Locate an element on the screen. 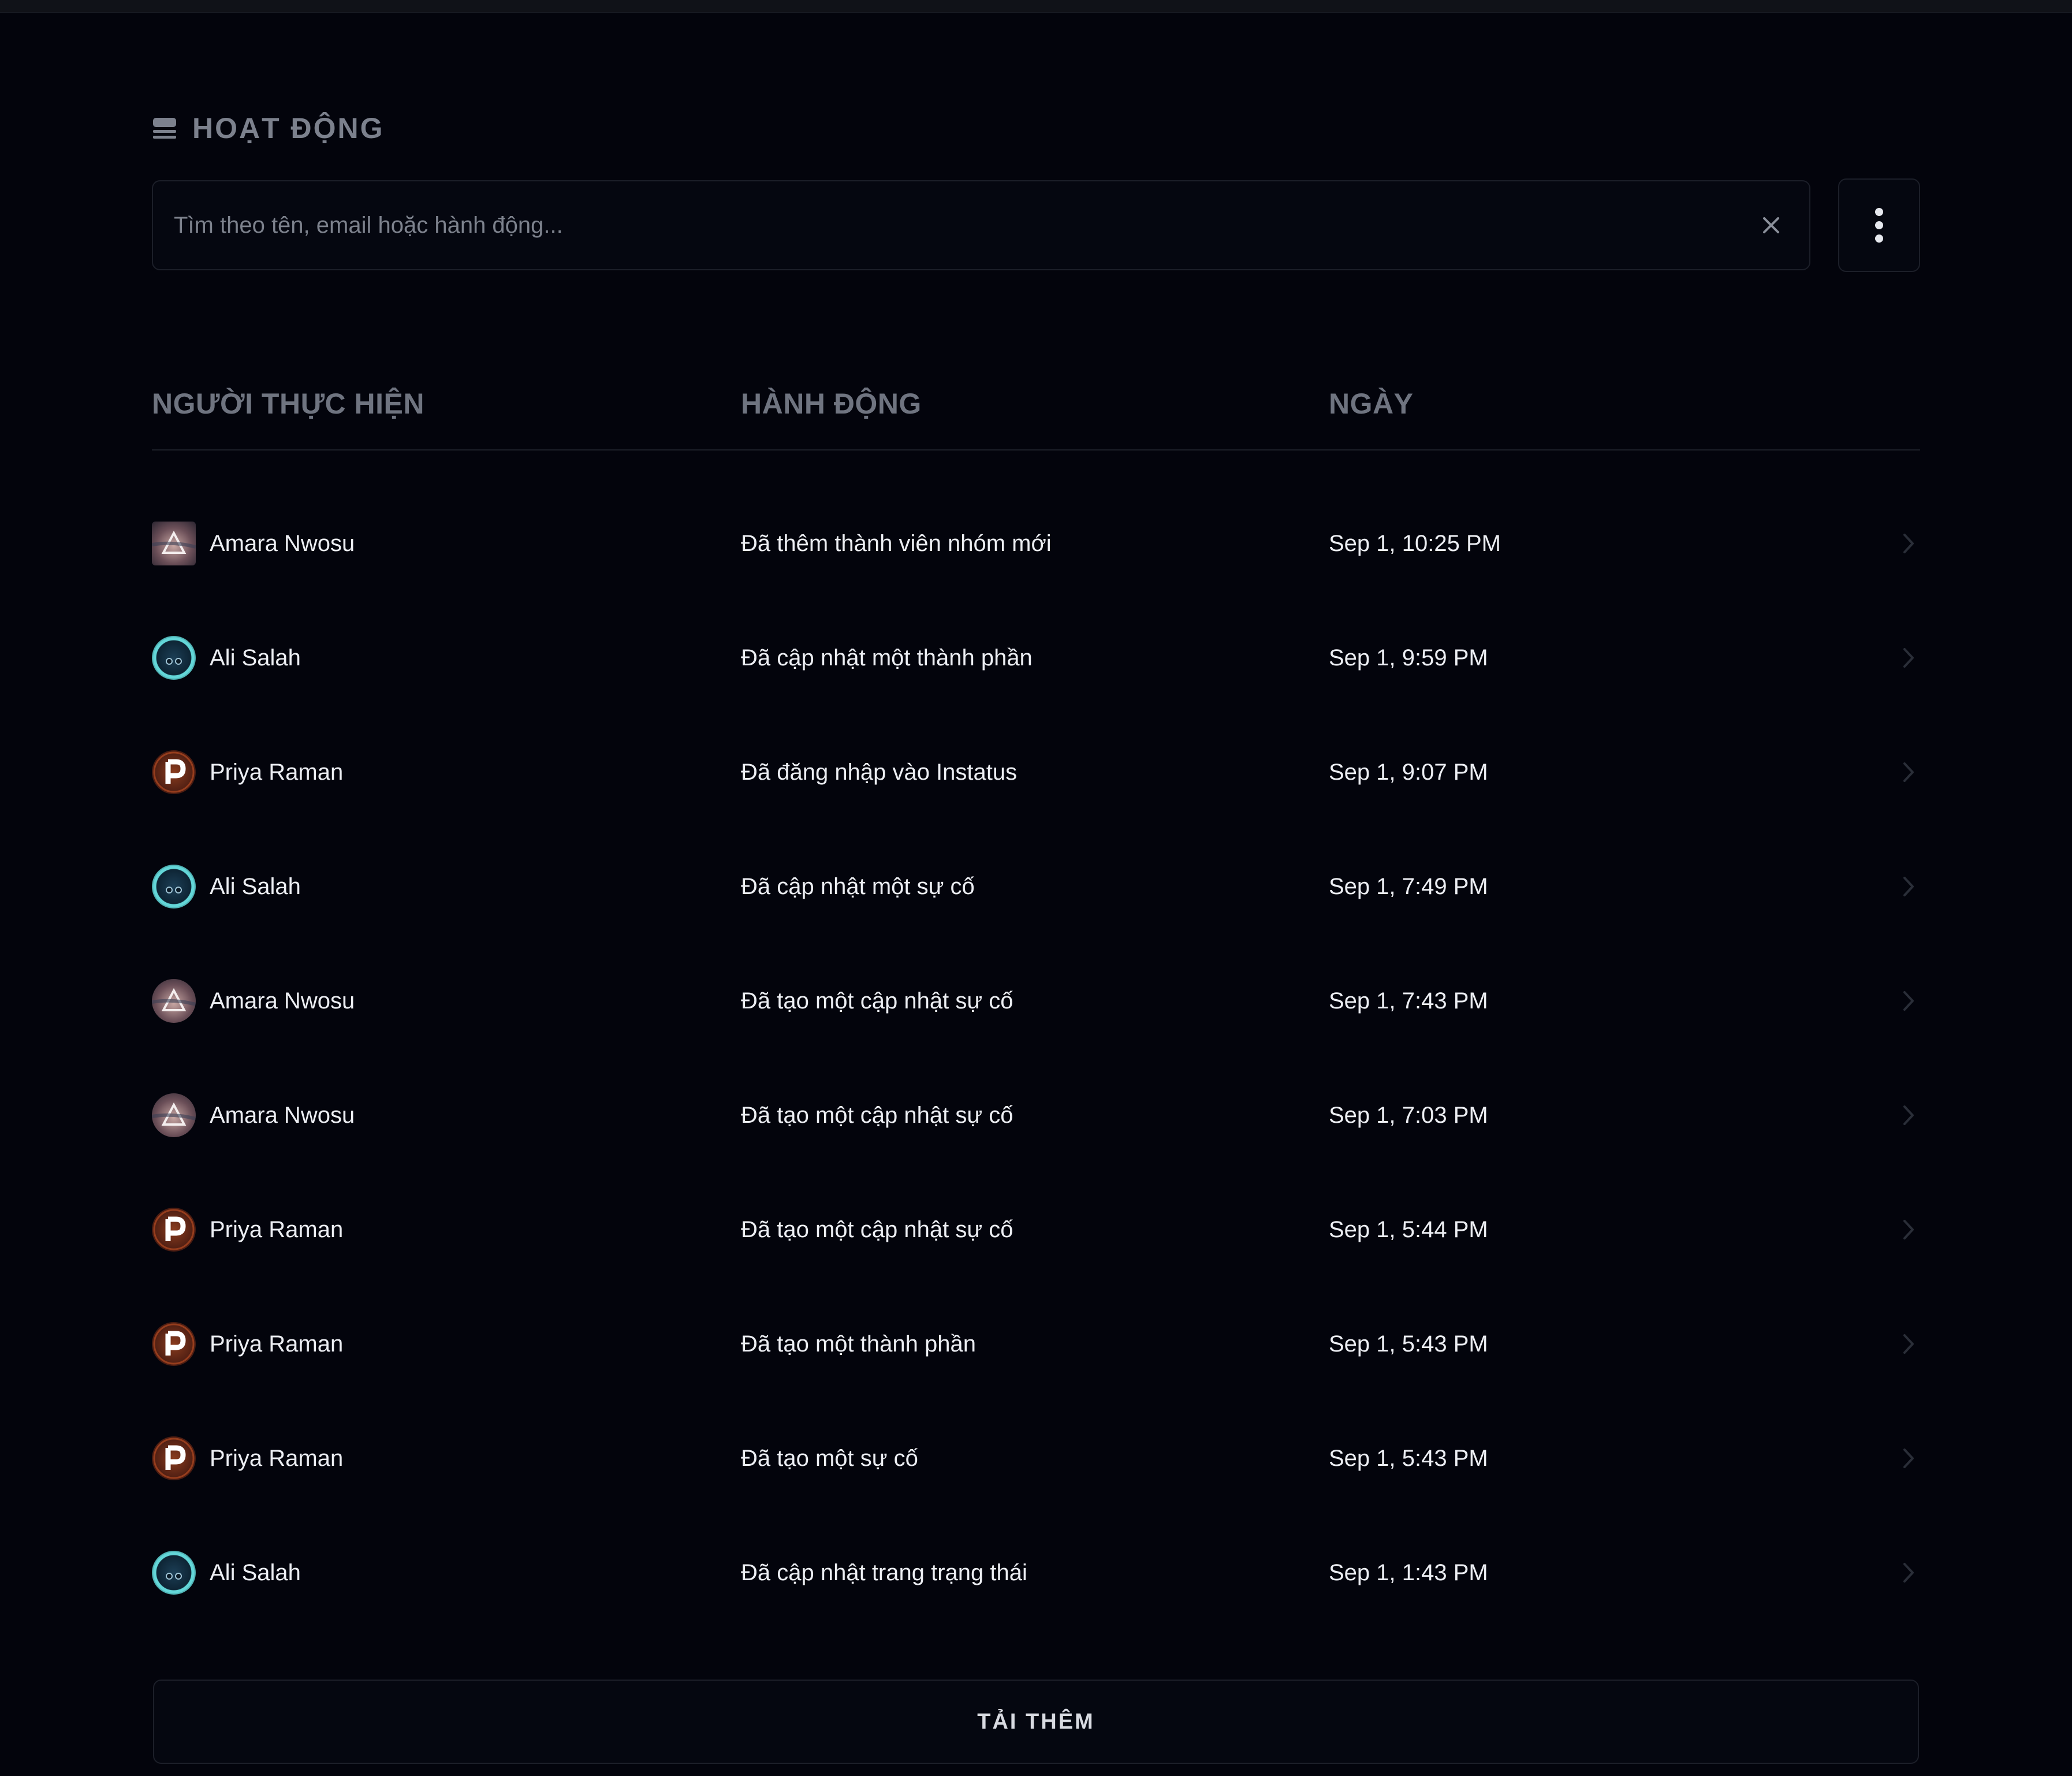 Image resolution: width=2072 pixels, height=1776 pixels. load-more-button: TẢI THÊM is located at coordinates (1036, 1722).